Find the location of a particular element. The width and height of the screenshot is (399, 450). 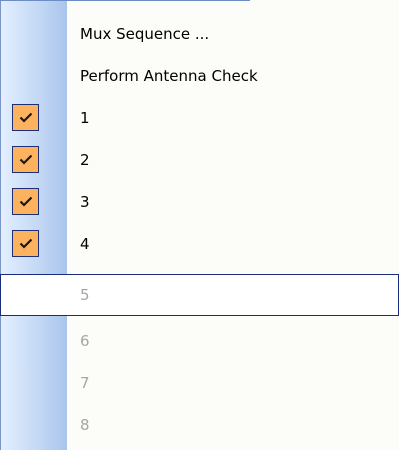

menu-item-5: 5 is located at coordinates (199, 295).